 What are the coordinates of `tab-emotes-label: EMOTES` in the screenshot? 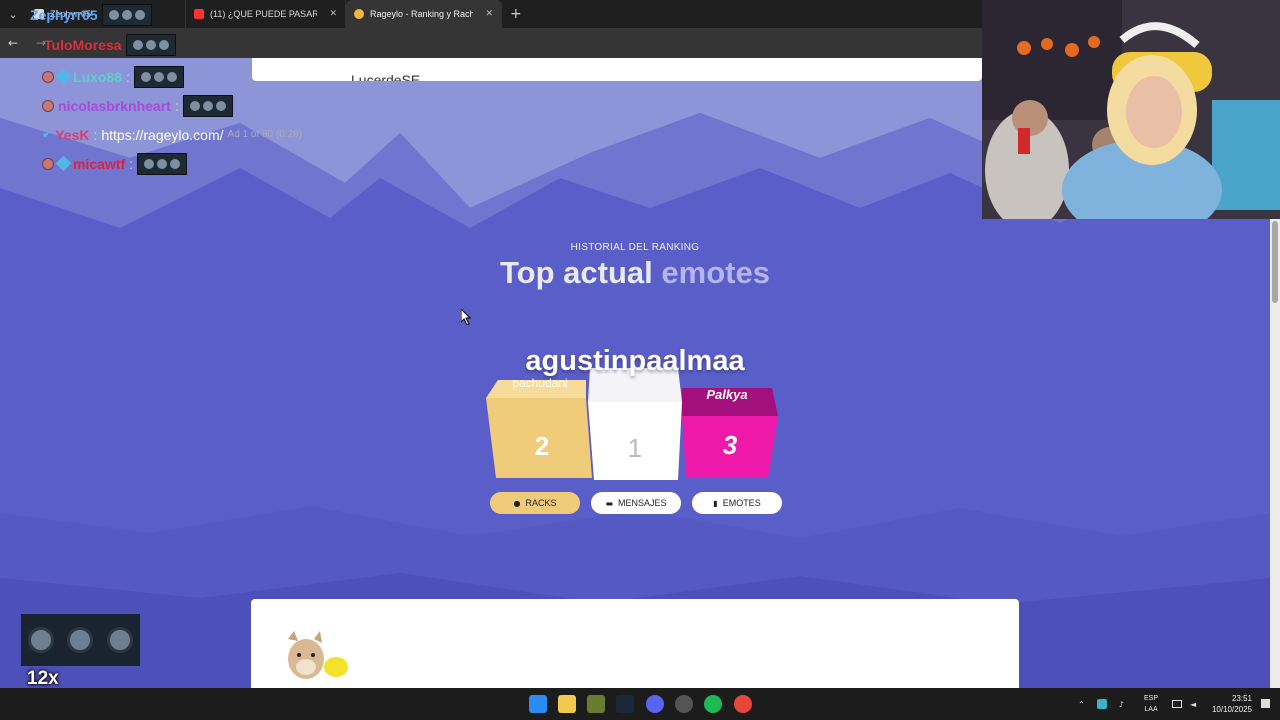 It's located at (741, 503).